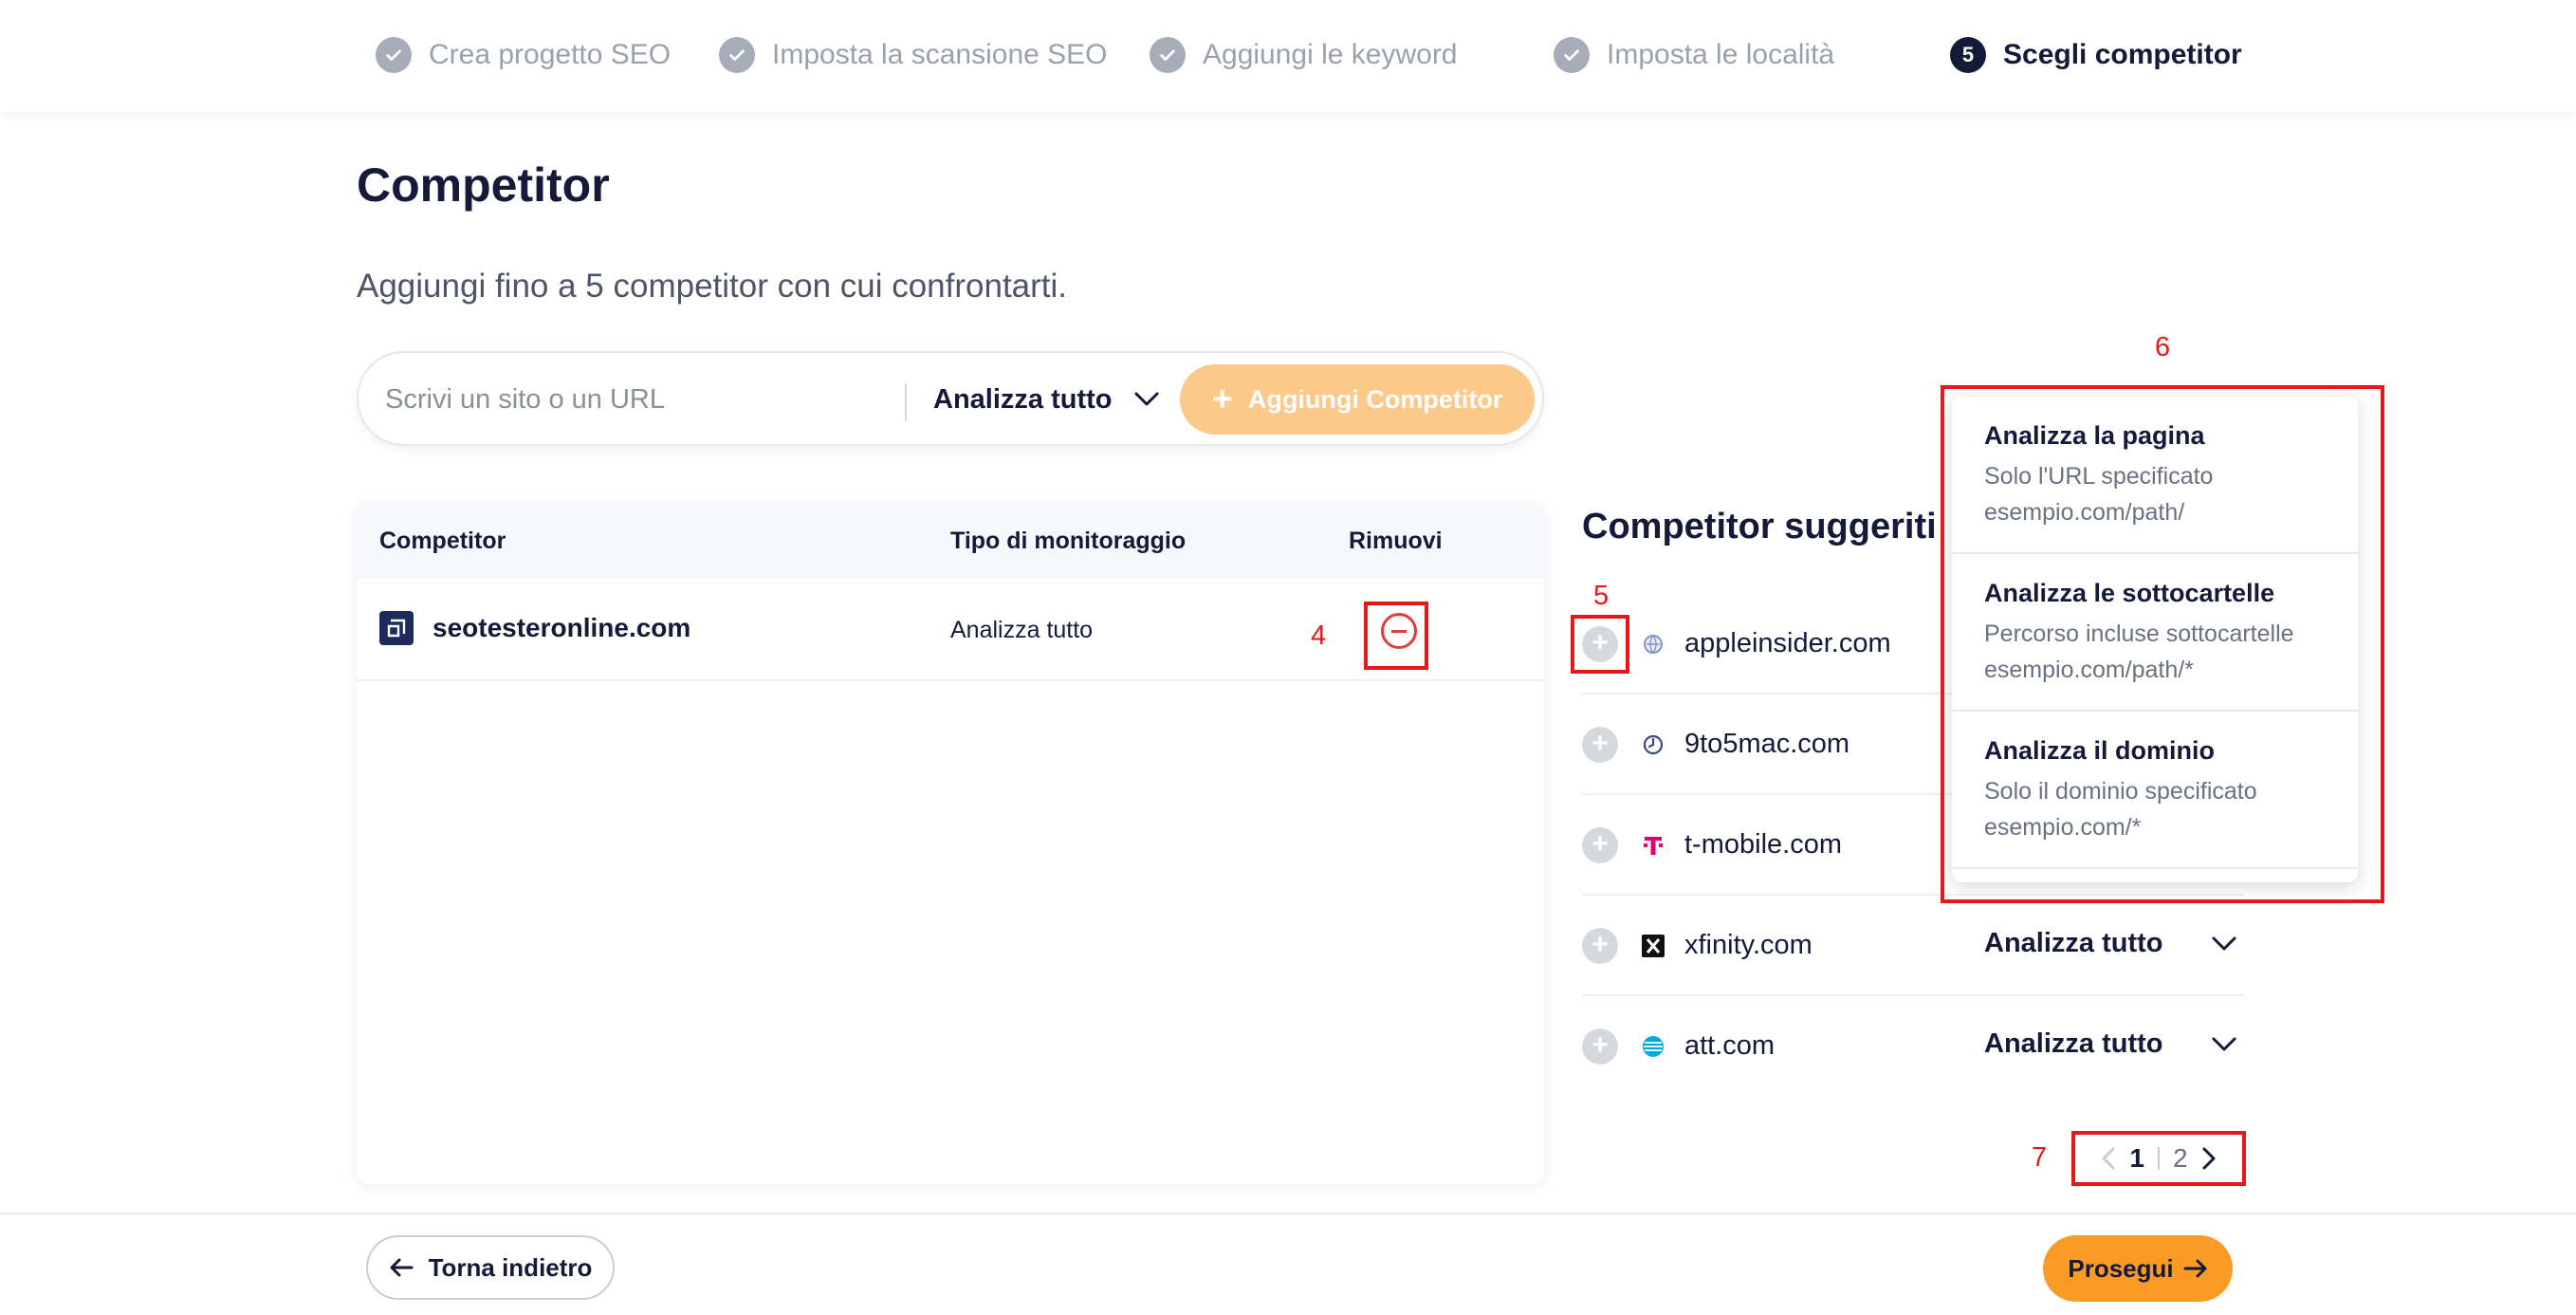 The height and width of the screenshot is (1315, 2576). Describe the element at coordinates (2195, 1268) in the screenshot. I see `arrow-right-icon` at that location.